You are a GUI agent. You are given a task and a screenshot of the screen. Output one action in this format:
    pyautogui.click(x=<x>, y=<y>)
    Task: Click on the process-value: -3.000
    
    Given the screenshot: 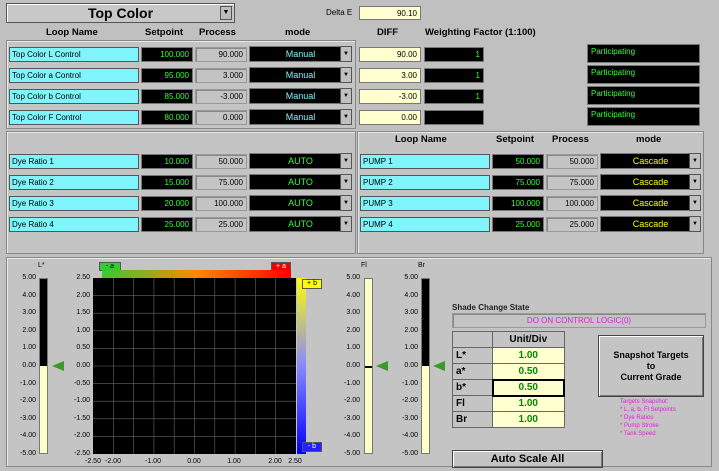 What is the action you would take?
    pyautogui.click(x=221, y=96)
    